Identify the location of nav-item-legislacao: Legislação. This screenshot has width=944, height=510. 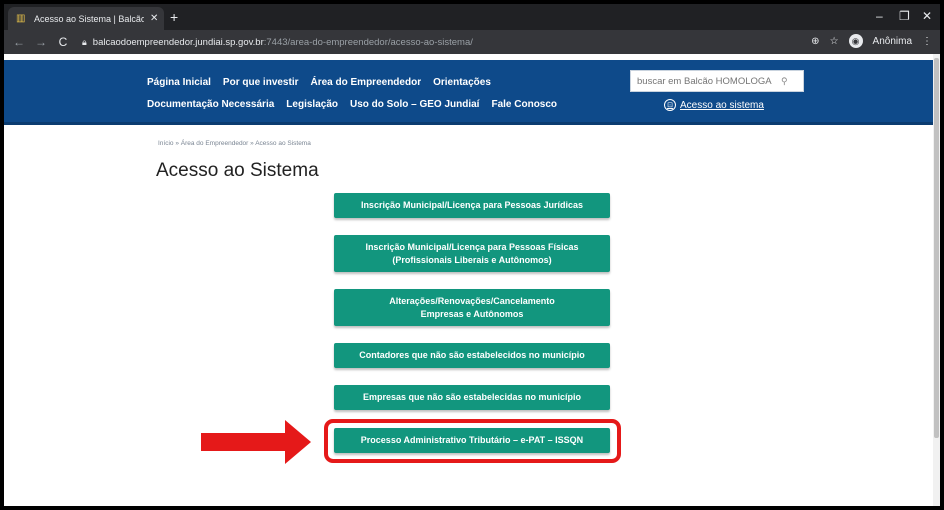
(312, 104).